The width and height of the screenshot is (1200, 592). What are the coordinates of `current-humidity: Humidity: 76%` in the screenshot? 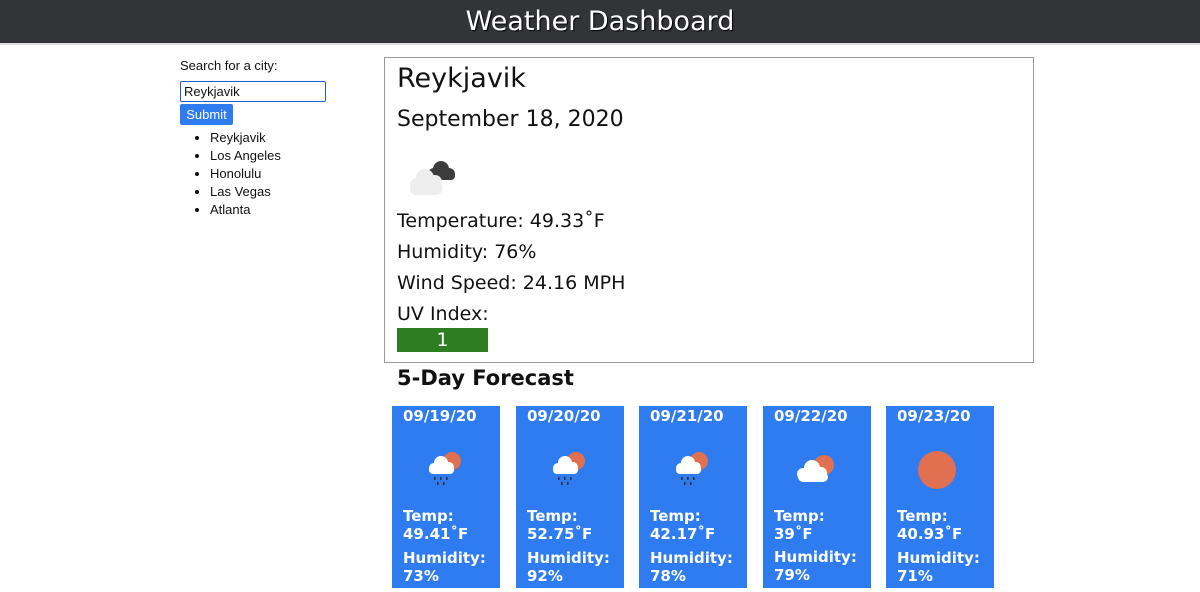 It's located at (467, 252).